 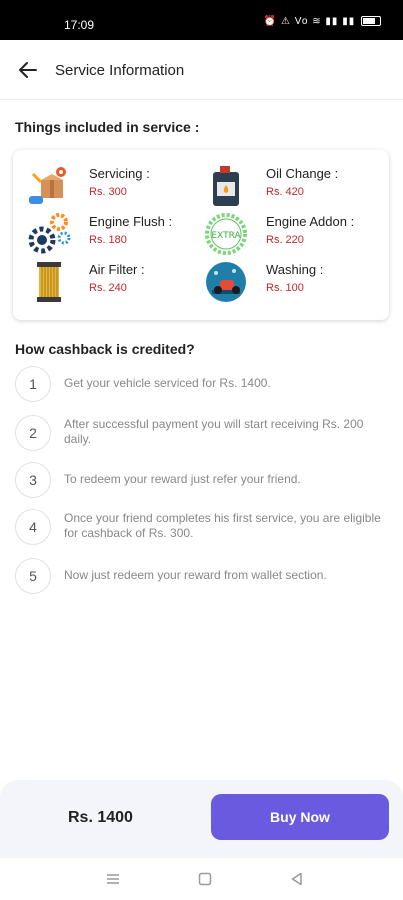 What do you see at coordinates (205, 879) in the screenshot?
I see `home-icon` at bounding box center [205, 879].